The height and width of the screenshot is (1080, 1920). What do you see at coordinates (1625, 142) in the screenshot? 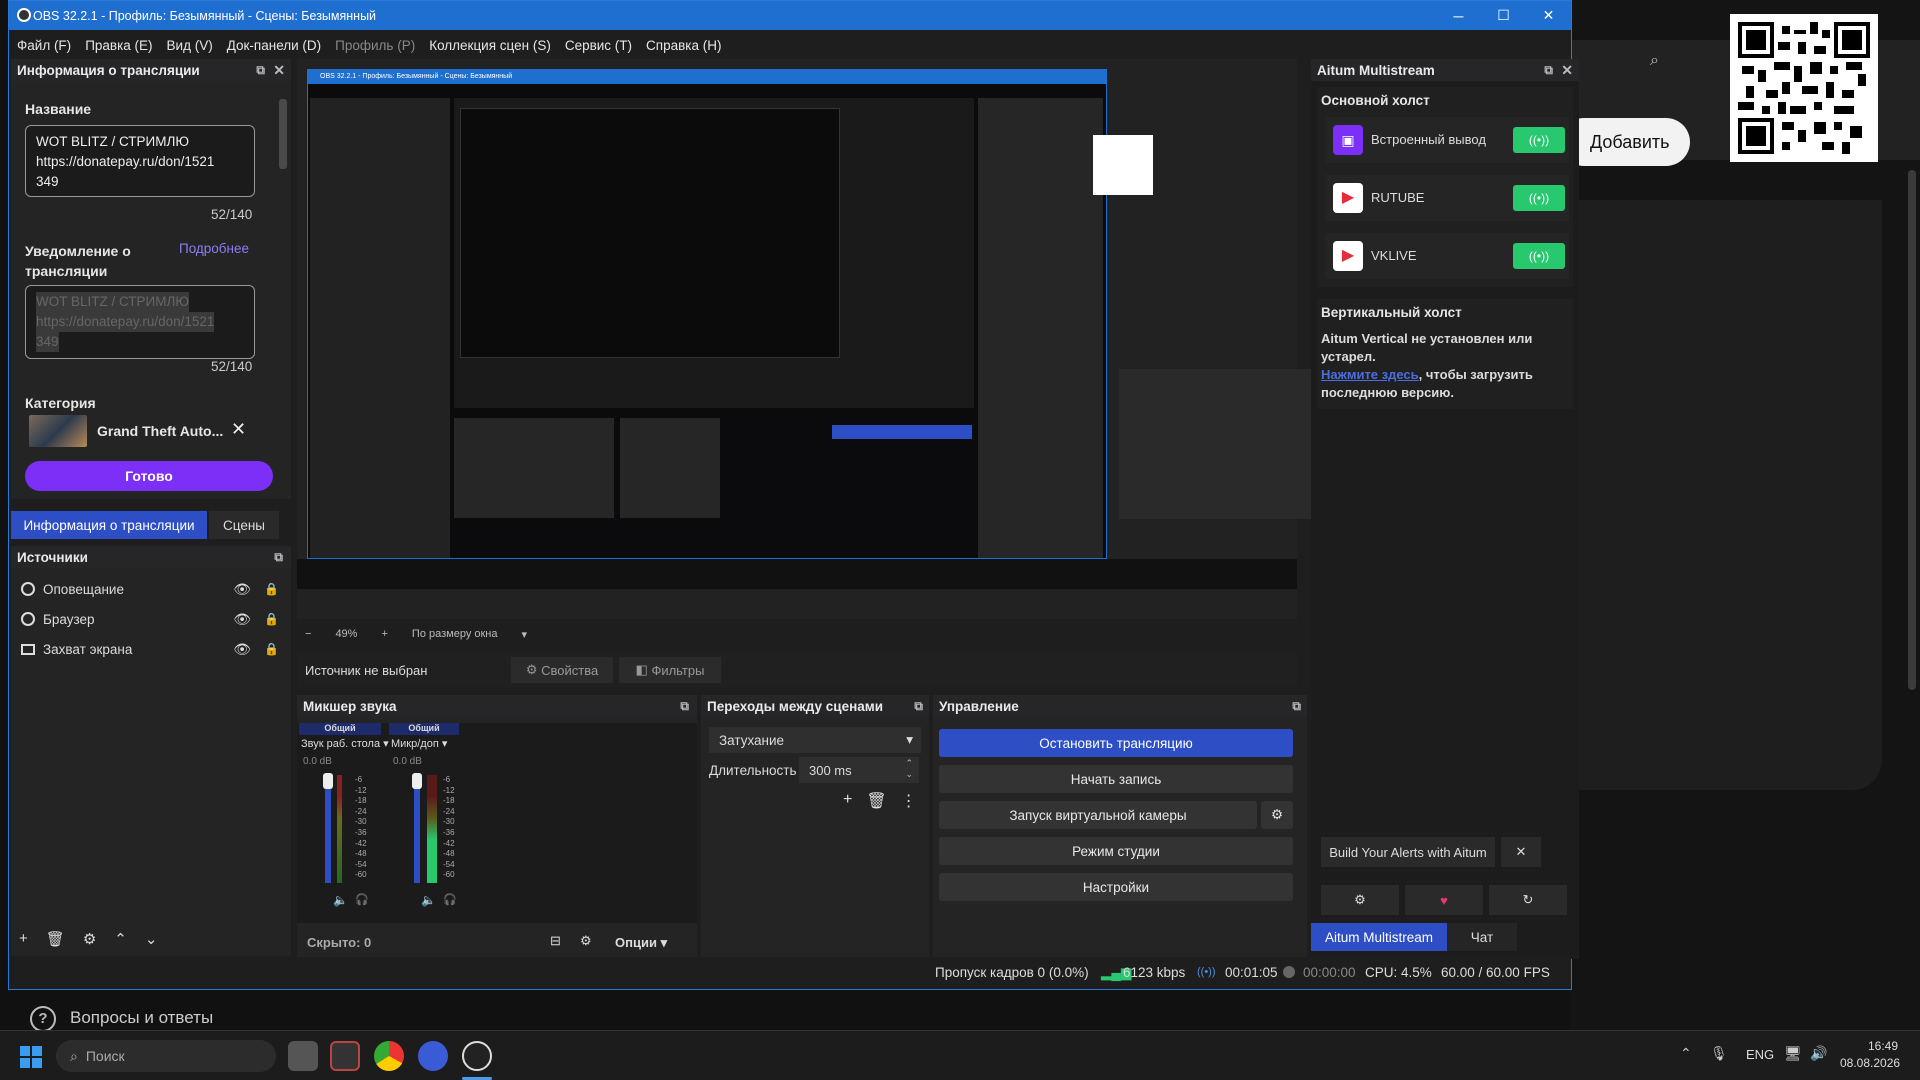
I see `add-button: Добавить` at bounding box center [1625, 142].